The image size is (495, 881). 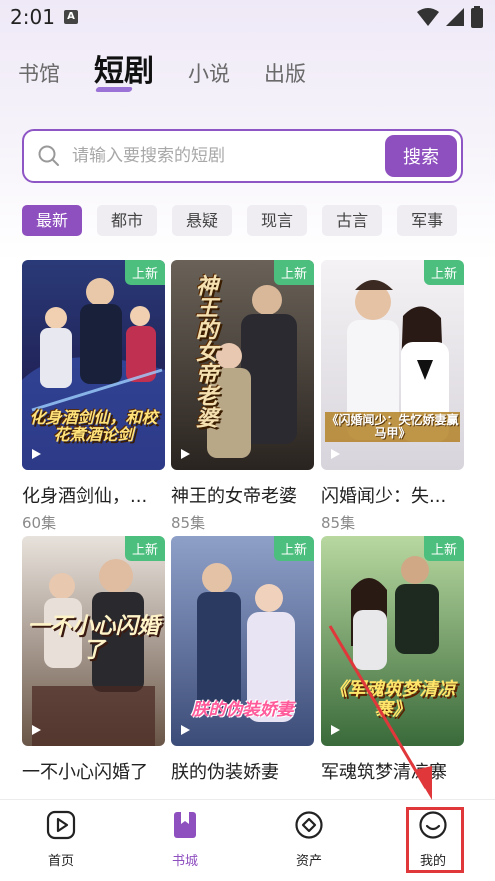 What do you see at coordinates (85, 772) in the screenshot?
I see `drama-title: 一不小心闪婚了` at bounding box center [85, 772].